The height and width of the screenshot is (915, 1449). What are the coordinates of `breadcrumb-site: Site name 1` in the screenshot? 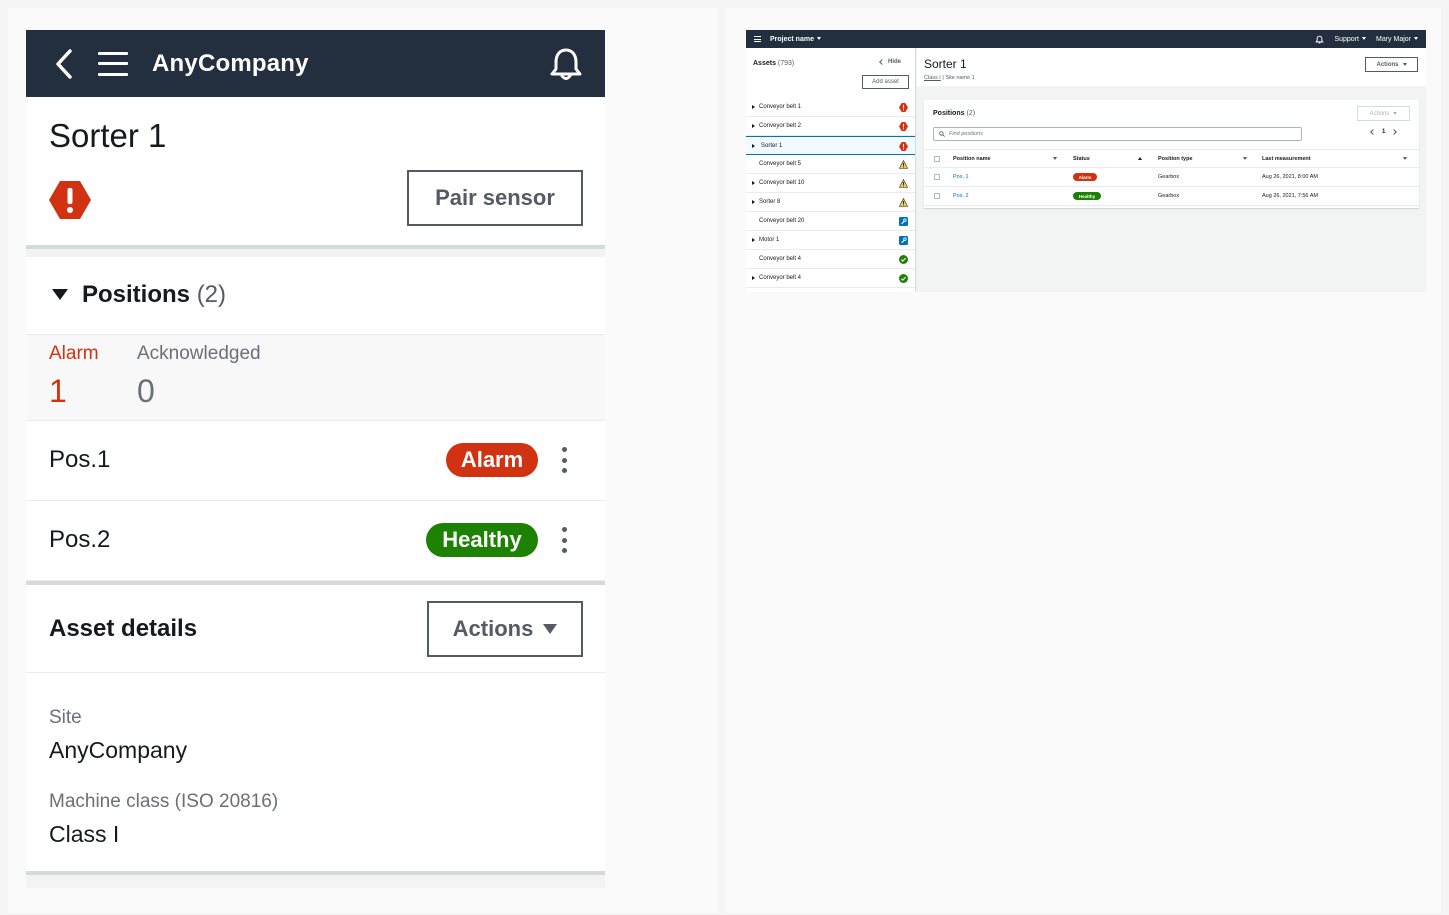 It's located at (960, 78).